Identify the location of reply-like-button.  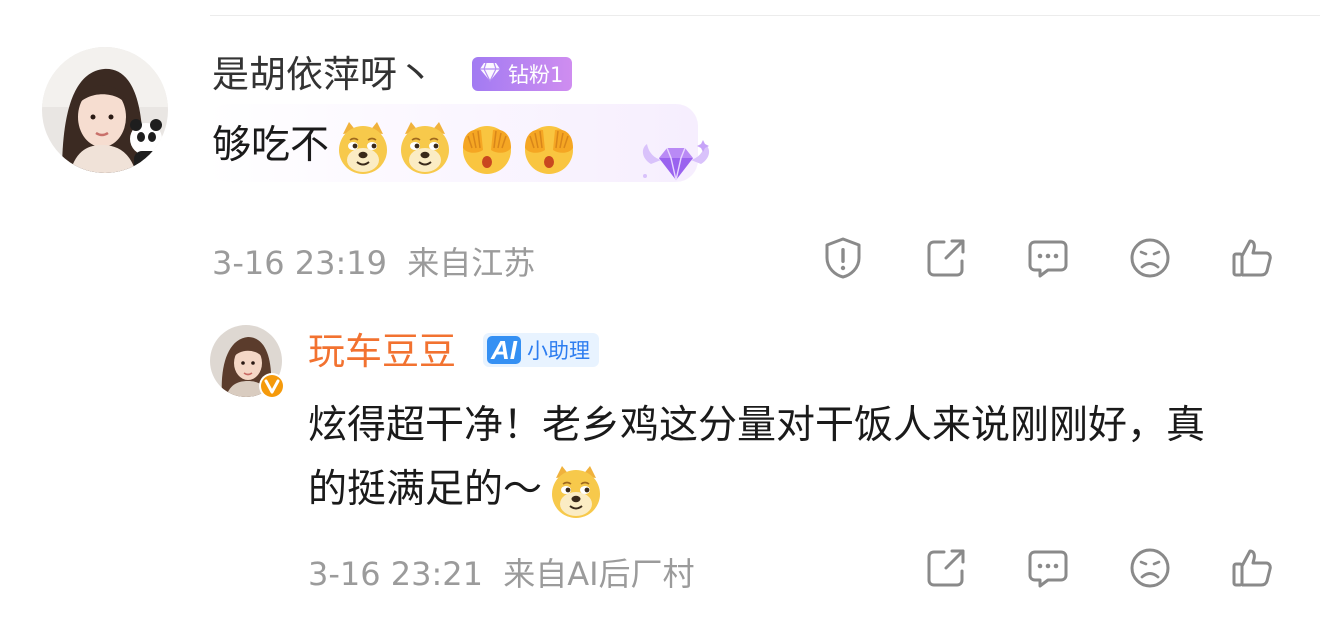
(1252, 568).